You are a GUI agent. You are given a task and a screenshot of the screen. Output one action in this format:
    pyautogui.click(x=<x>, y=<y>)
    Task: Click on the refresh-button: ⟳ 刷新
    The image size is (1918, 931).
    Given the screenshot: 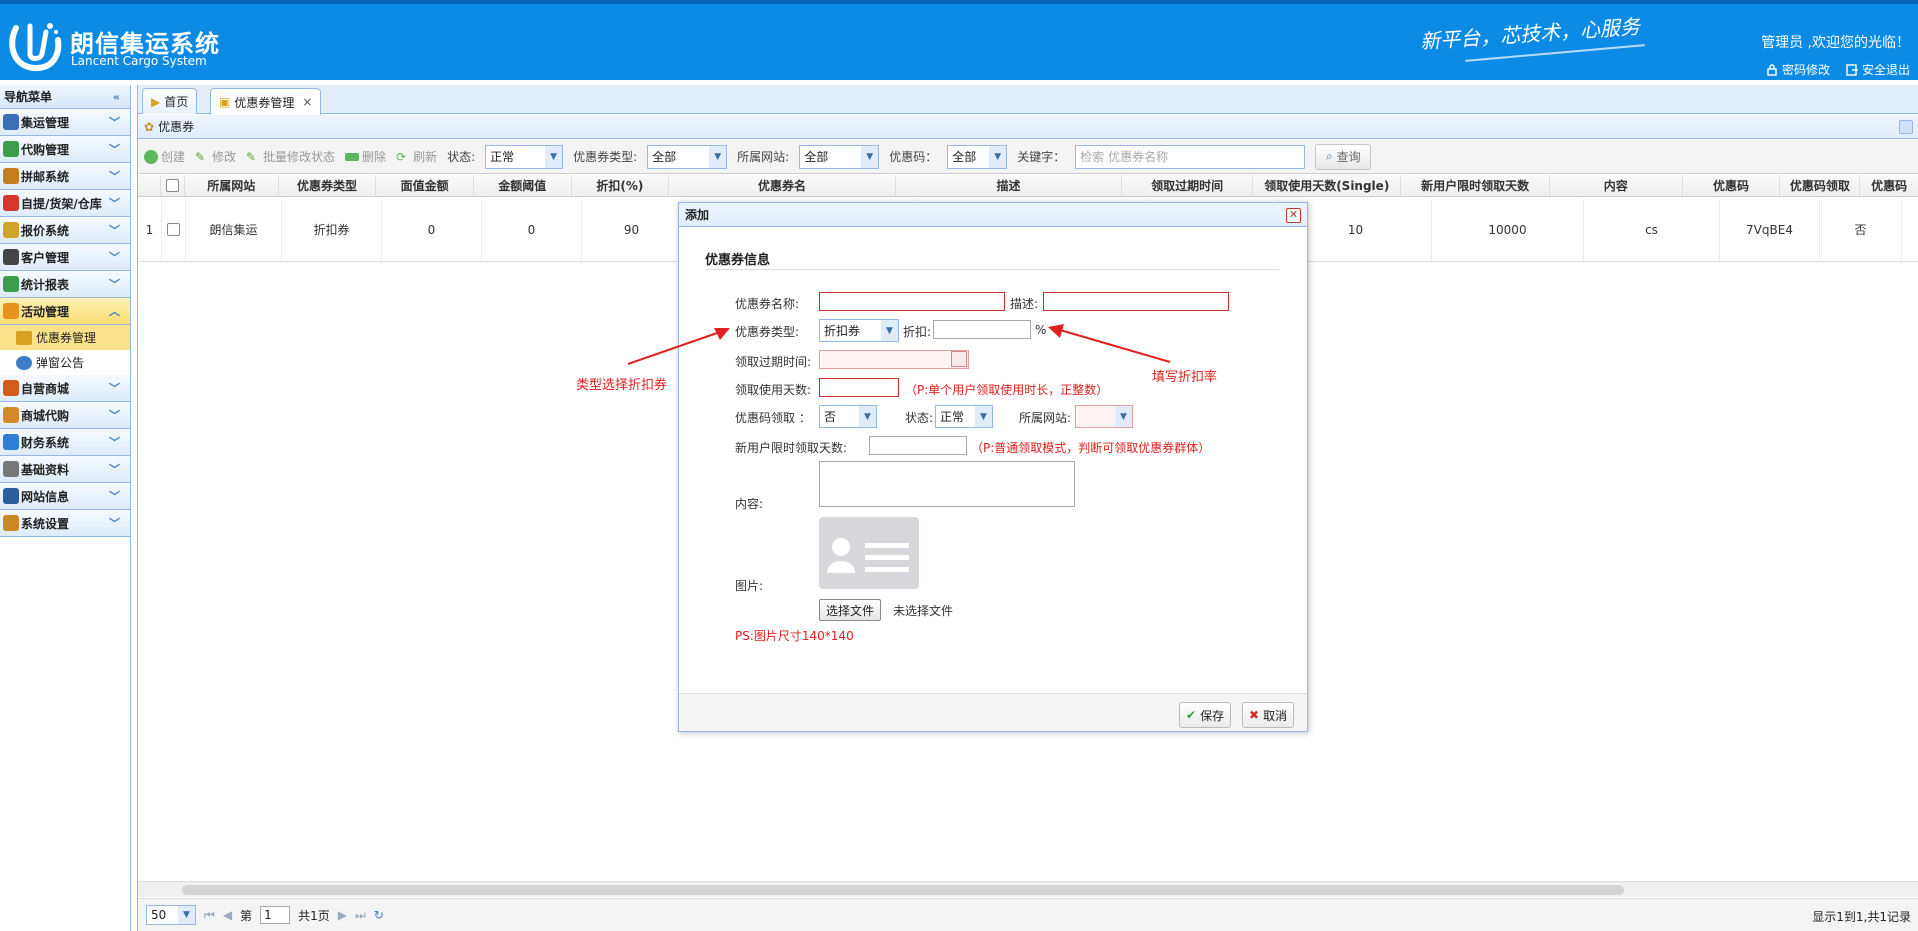 What is the action you would take?
    pyautogui.click(x=416, y=156)
    